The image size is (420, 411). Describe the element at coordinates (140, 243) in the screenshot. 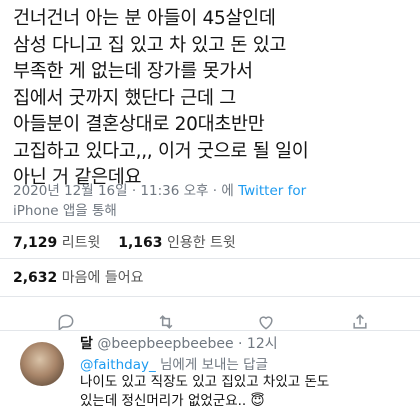

I see `quotes-count: 1,163` at that location.